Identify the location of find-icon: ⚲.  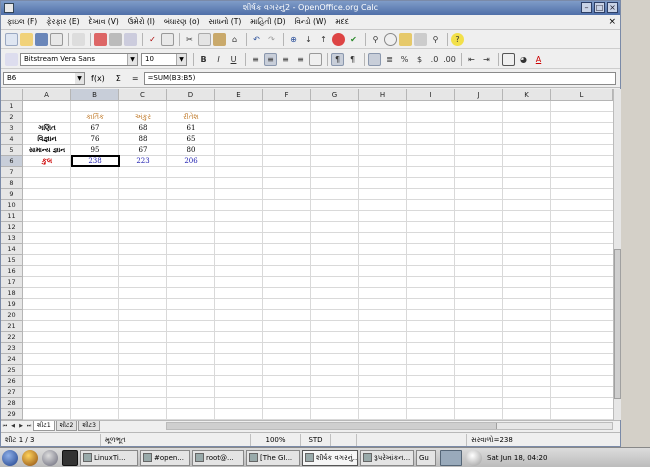
(375, 39).